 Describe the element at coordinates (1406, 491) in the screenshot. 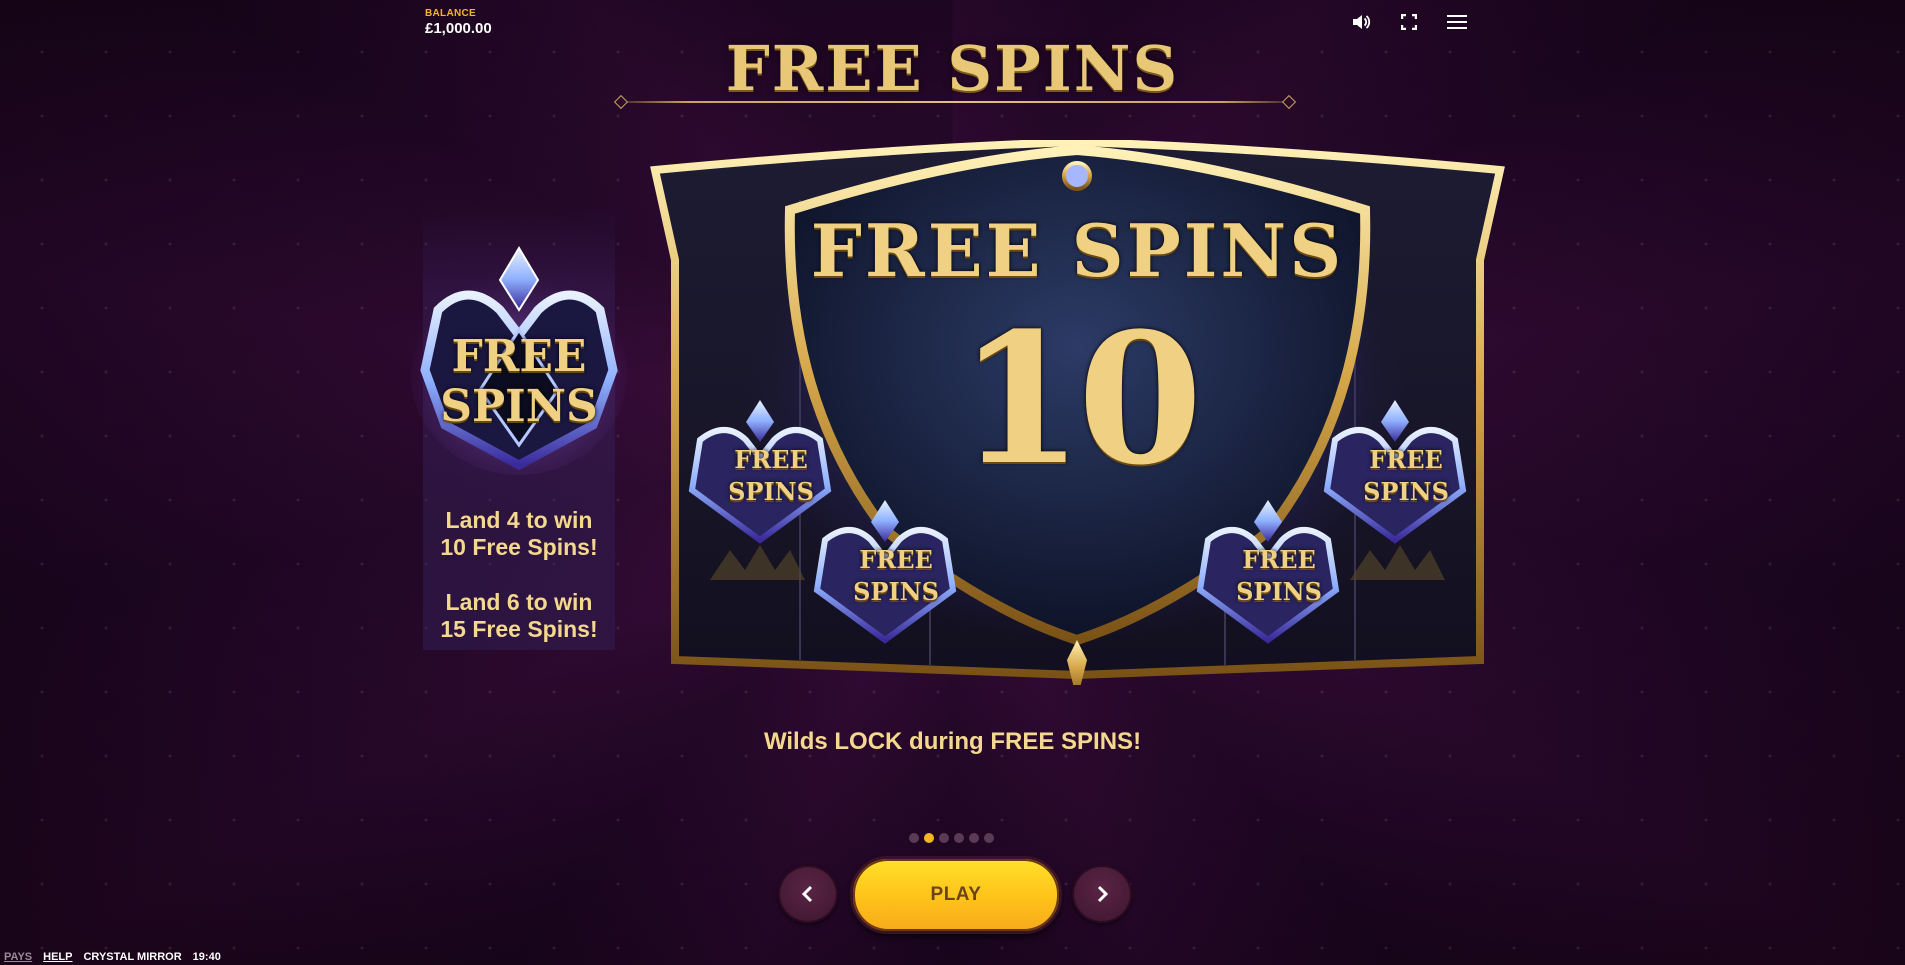

I see `mini-symbol-4-line2: SPINS` at that location.